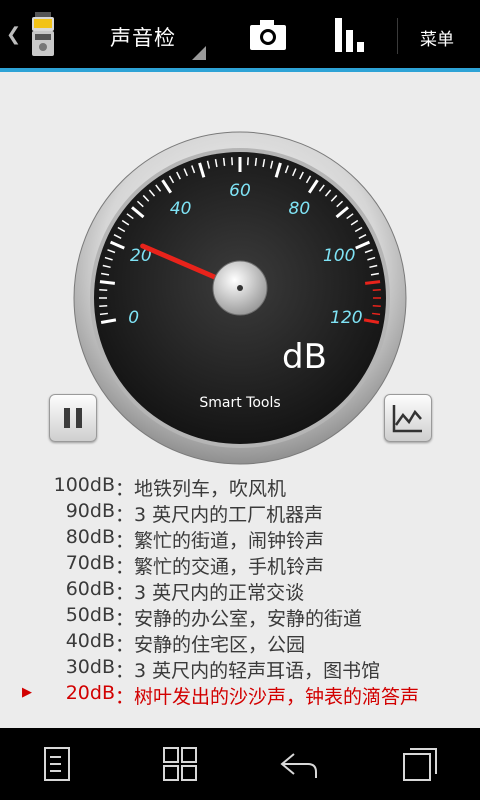  Describe the element at coordinates (351, 35) in the screenshot. I see `bar-chart-icon` at that location.